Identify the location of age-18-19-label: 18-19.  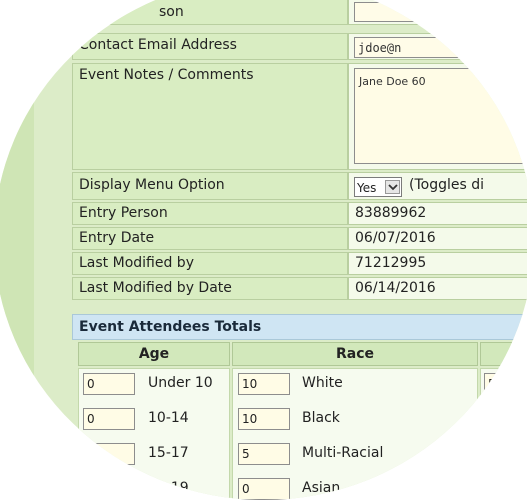
(168, 488).